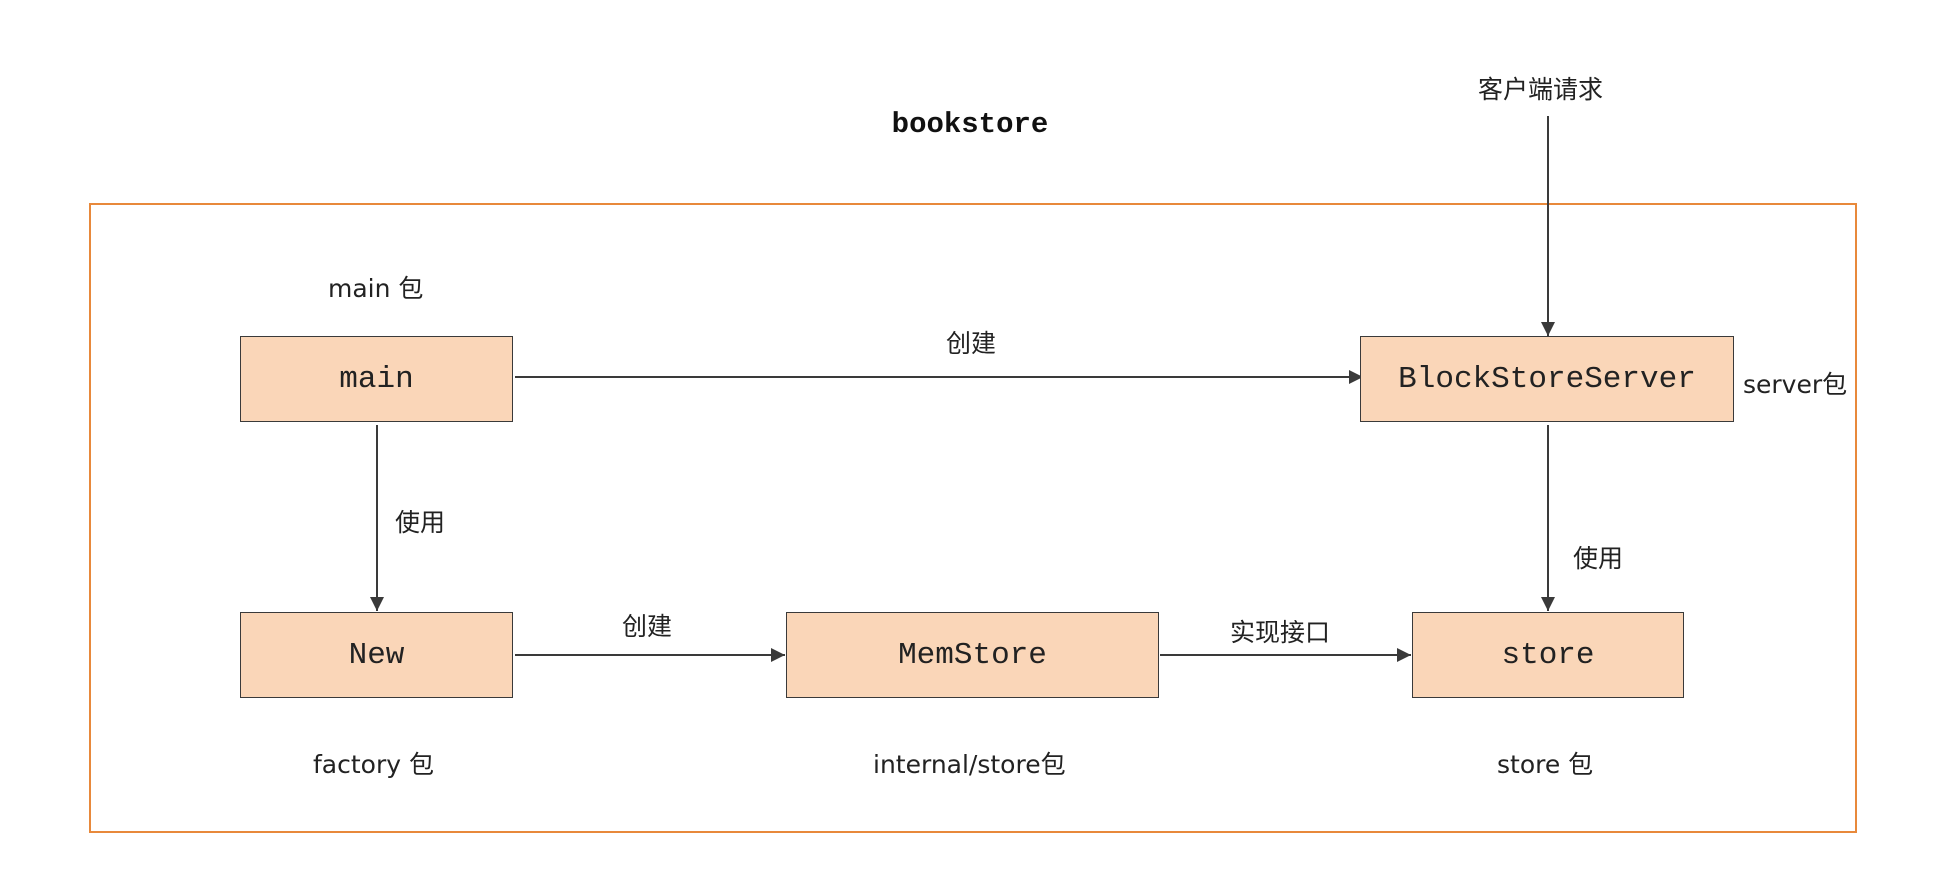 Image resolution: width=1940 pixels, height=894 pixels. Describe the element at coordinates (972, 655) in the screenshot. I see `node-memstore: MemStore` at that location.